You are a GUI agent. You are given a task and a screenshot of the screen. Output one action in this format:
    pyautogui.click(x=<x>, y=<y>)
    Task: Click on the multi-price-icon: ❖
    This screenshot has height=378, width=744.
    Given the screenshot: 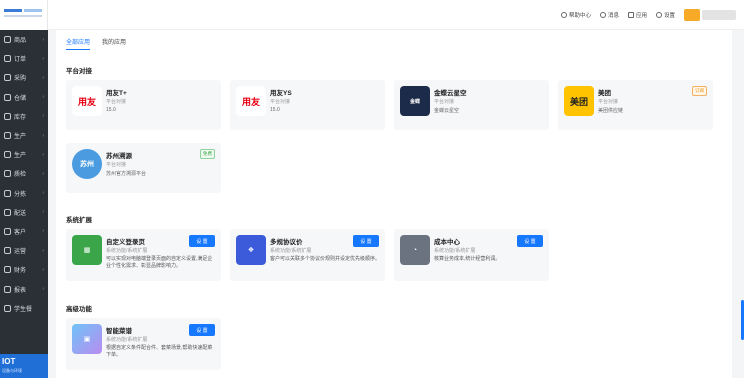 What is the action you would take?
    pyautogui.click(x=251, y=250)
    